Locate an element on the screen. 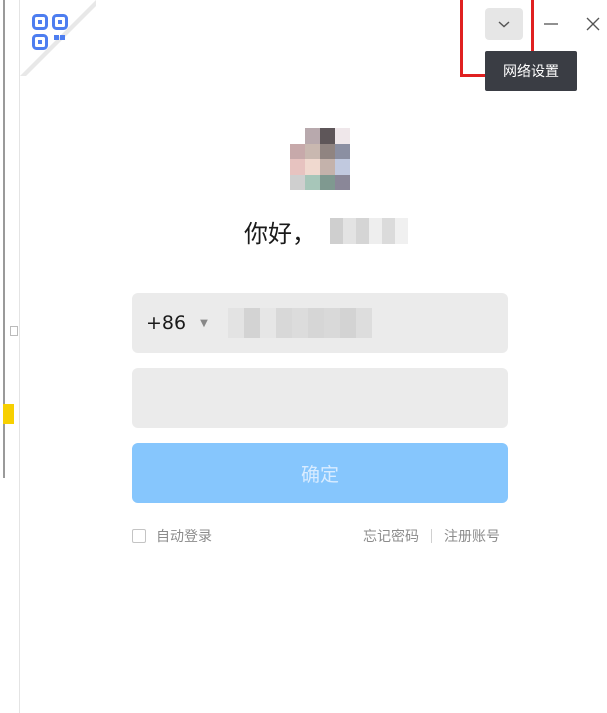 The height and width of the screenshot is (713, 607). country-code-selector: +86 ▼ is located at coordinates (177, 323).